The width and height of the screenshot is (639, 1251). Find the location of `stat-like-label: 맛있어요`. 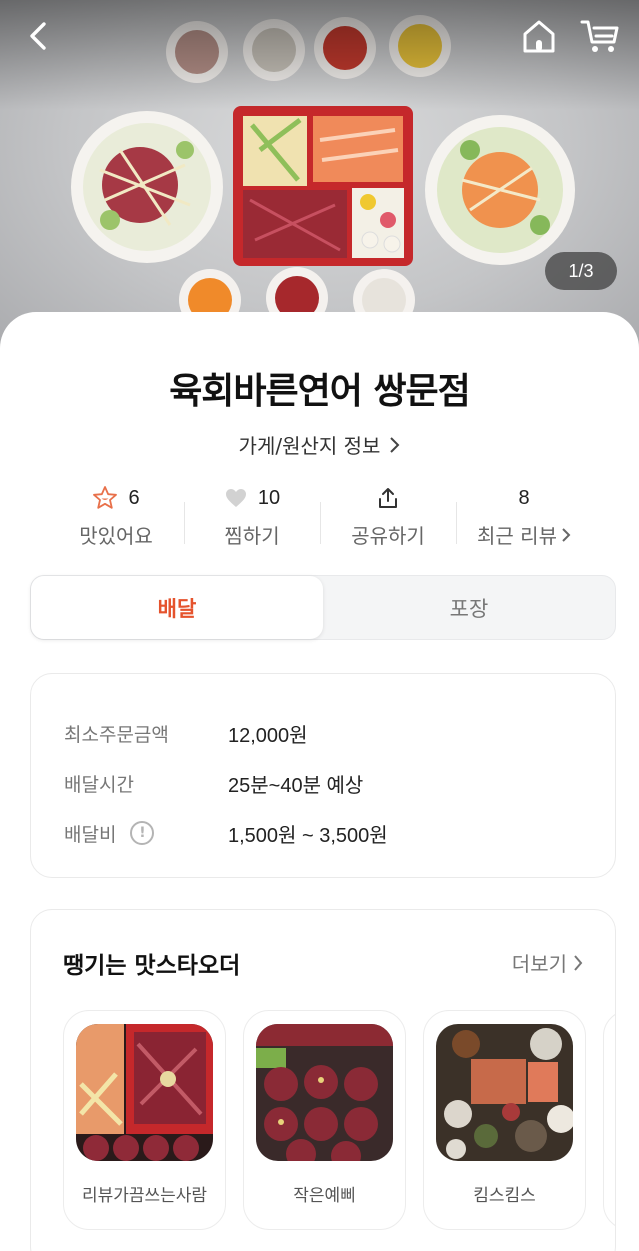

stat-like-label: 맛있어요 is located at coordinates (116, 536).